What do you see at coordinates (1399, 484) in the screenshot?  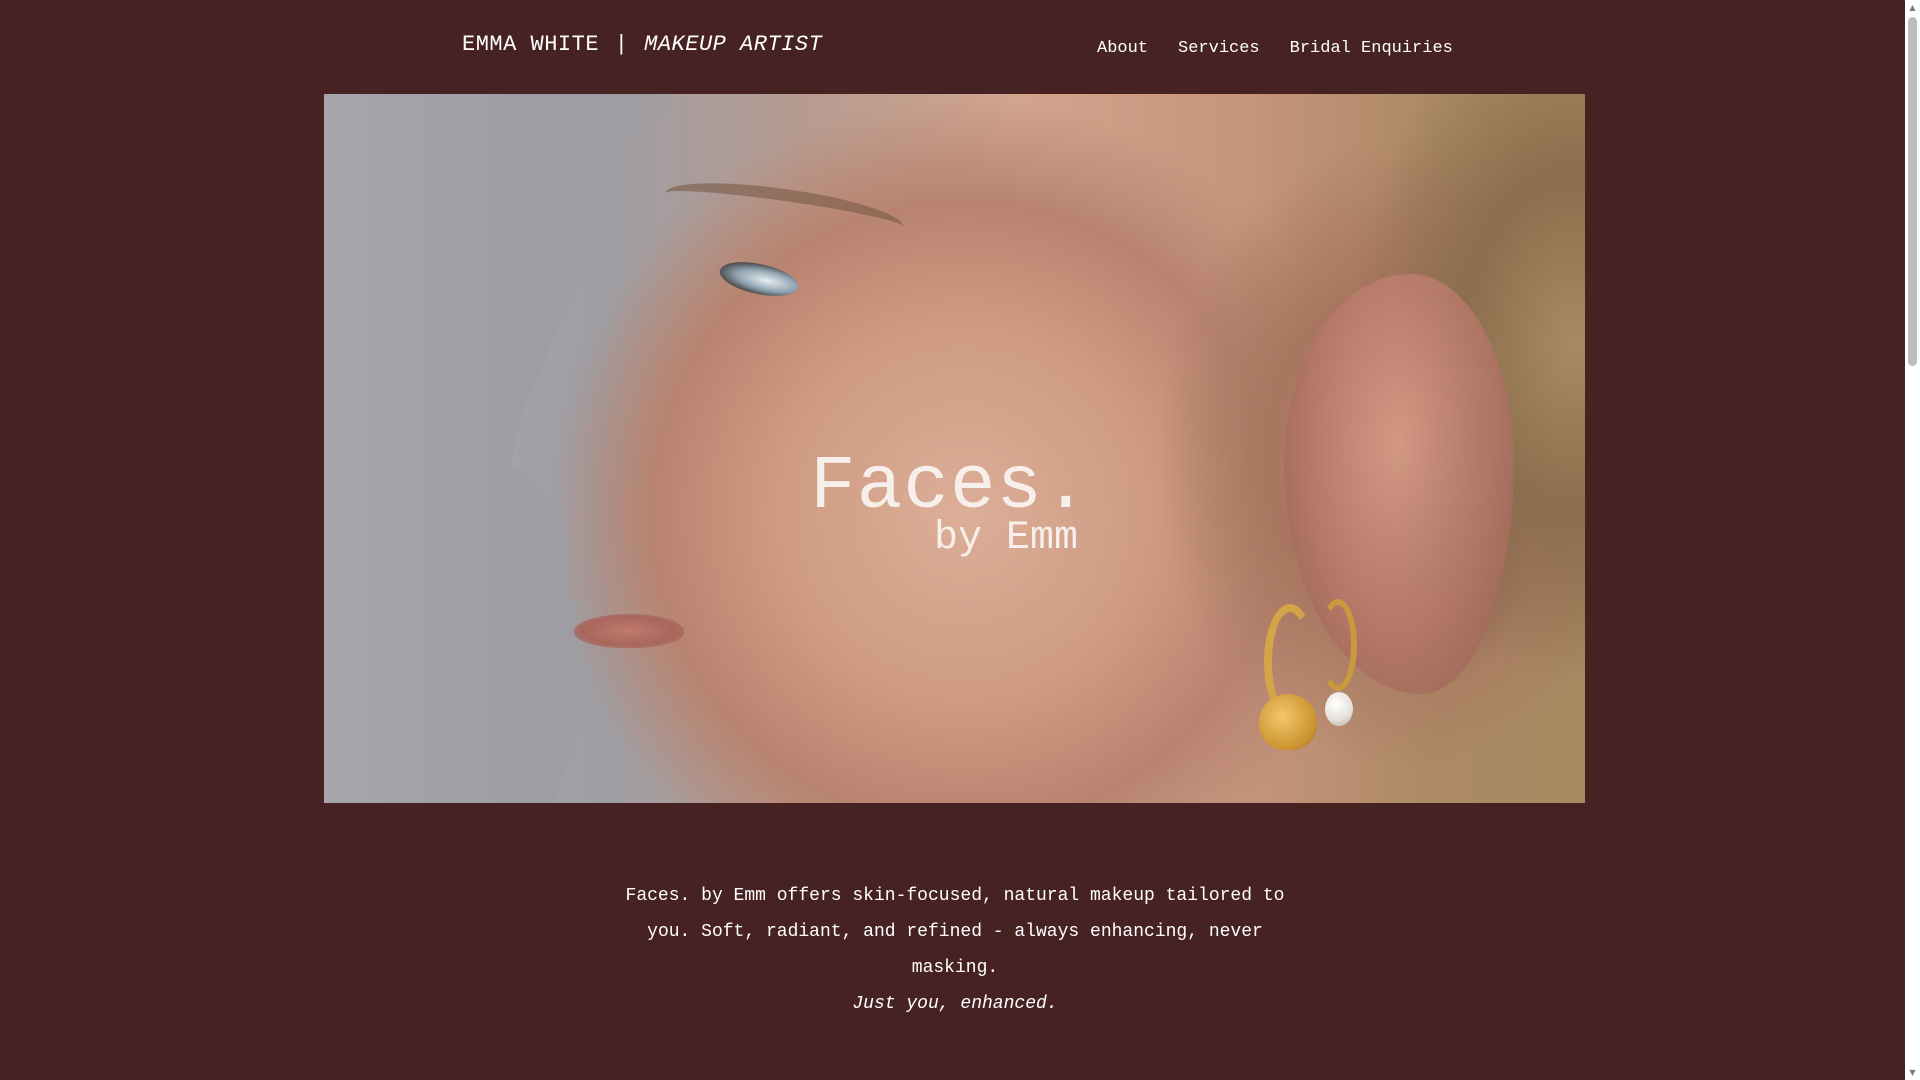 I see `hero-photo-ear` at bounding box center [1399, 484].